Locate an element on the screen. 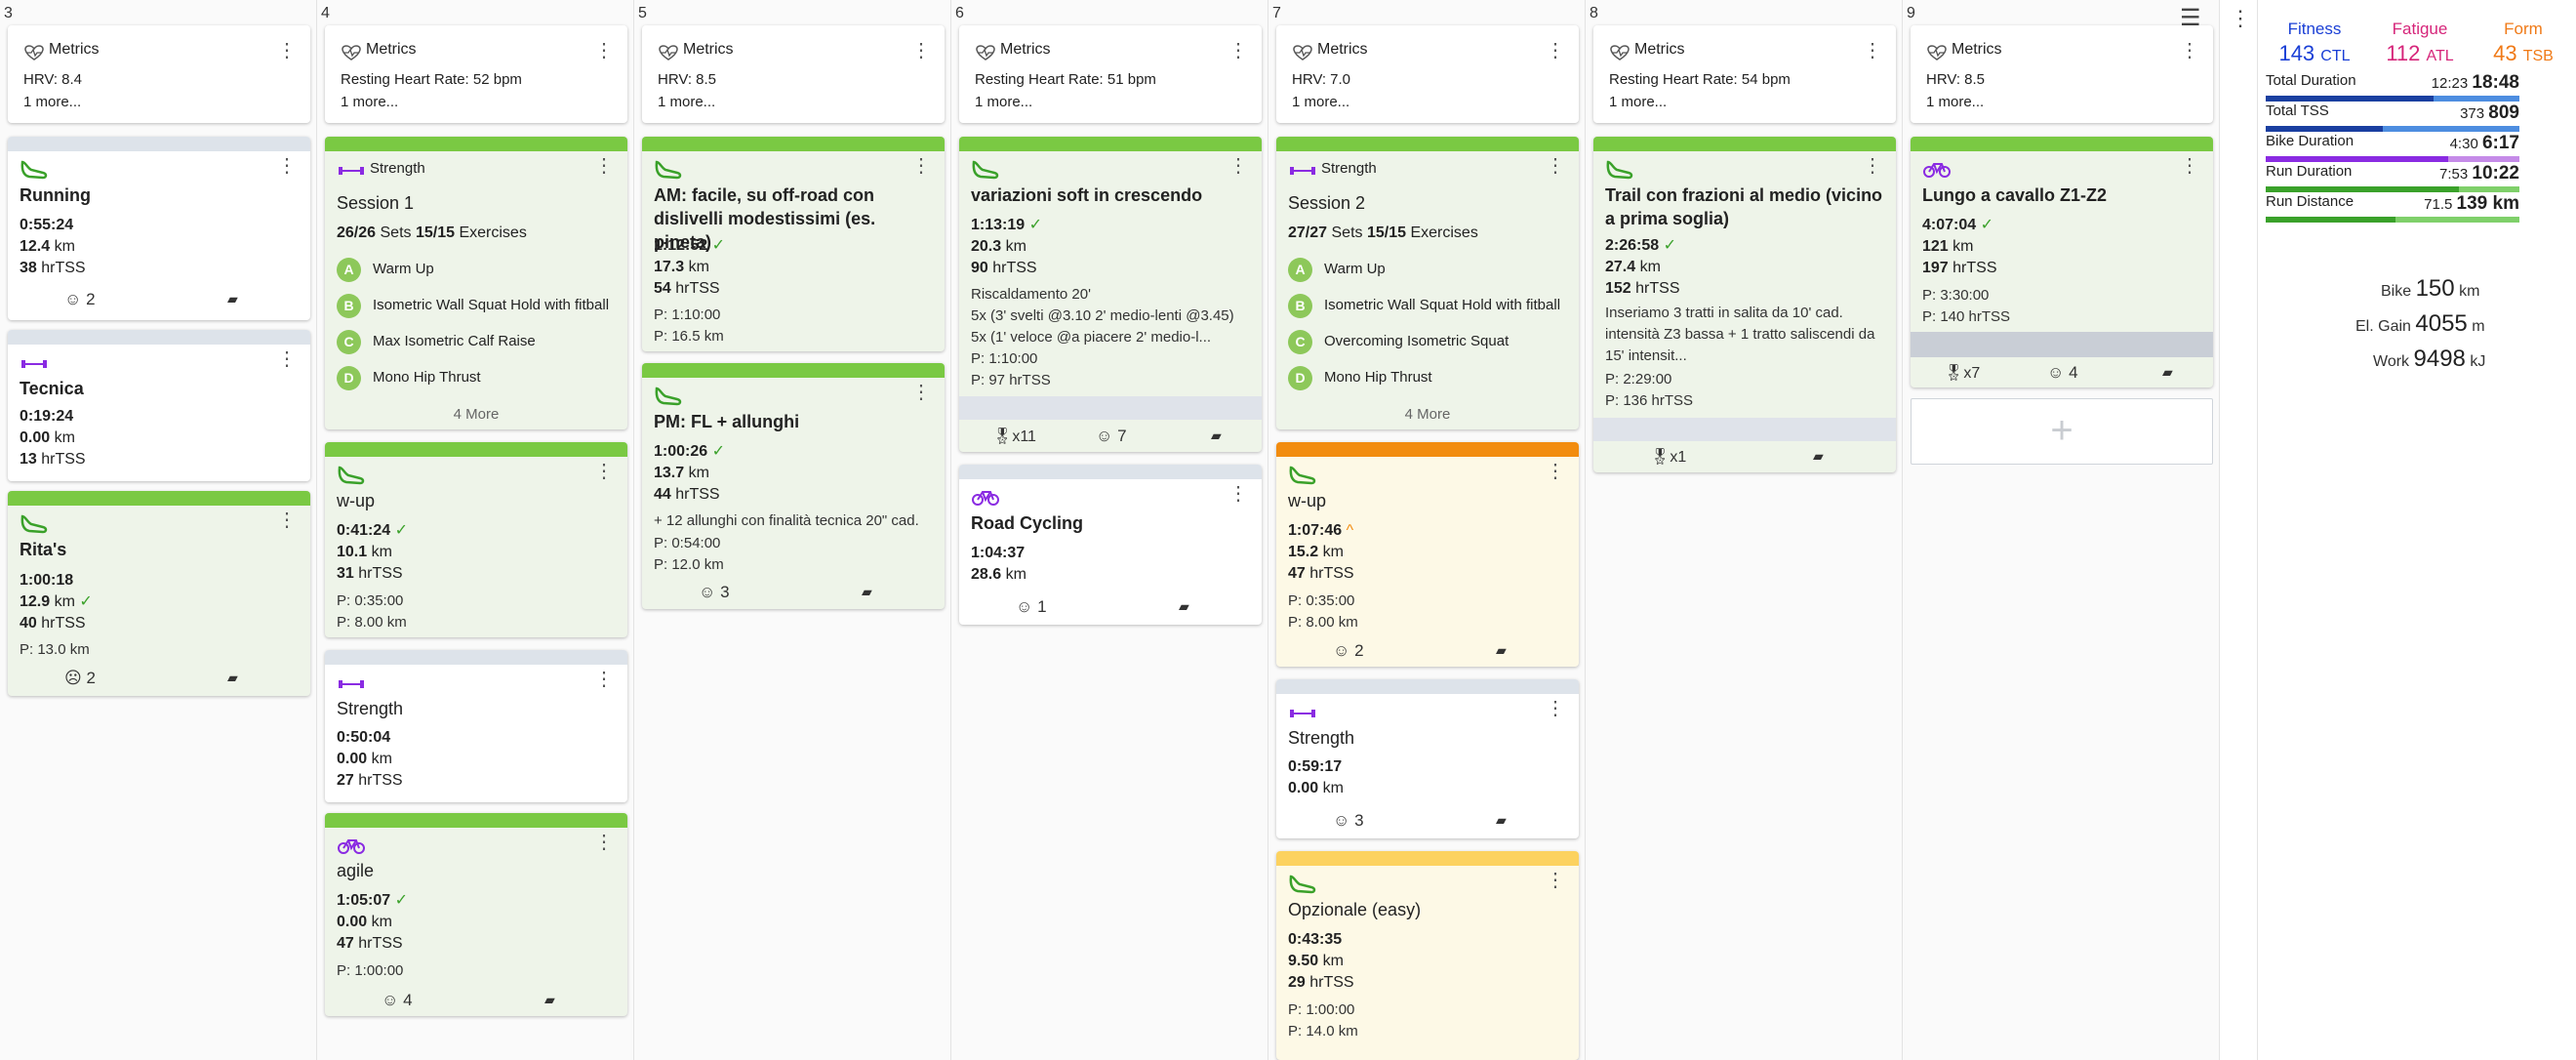  workout-card-strength: ⋮ Strength 0:59:17 0.00 km ☺ 3 ▰ is located at coordinates (1427, 758).